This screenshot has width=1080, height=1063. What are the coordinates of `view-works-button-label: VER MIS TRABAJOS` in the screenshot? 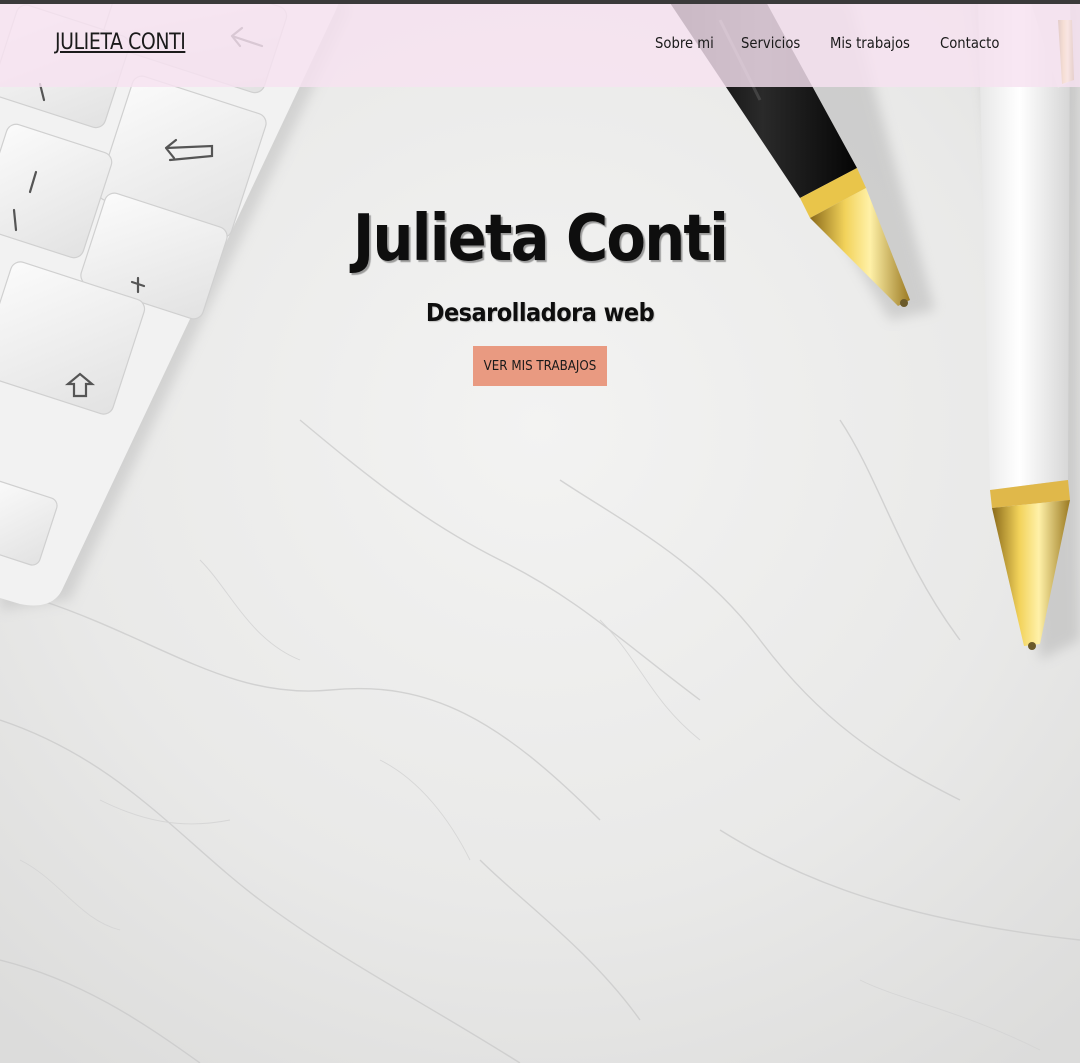 It's located at (540, 366).